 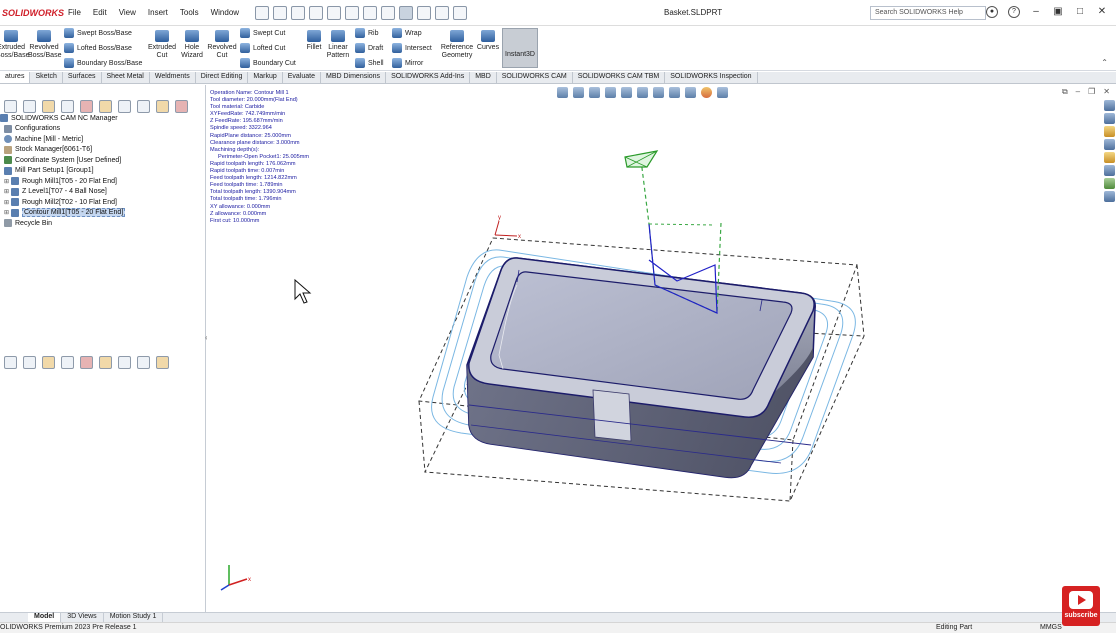 I want to click on collapse-ribbon-icon: ⌃, so click(x=1104, y=62).